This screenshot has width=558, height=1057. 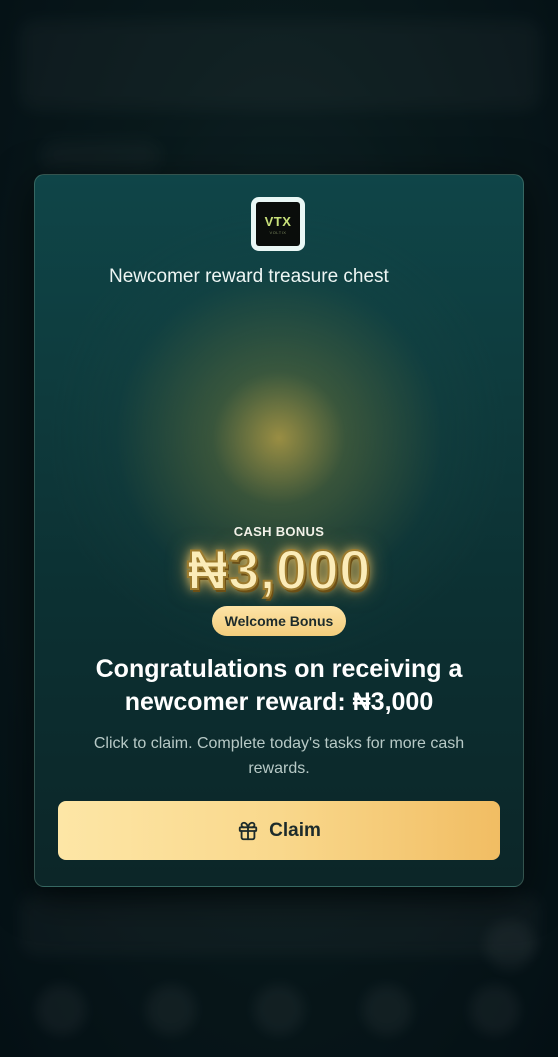 What do you see at coordinates (249, 276) in the screenshot?
I see `modal-title: Newcomer reward treasure chest` at bounding box center [249, 276].